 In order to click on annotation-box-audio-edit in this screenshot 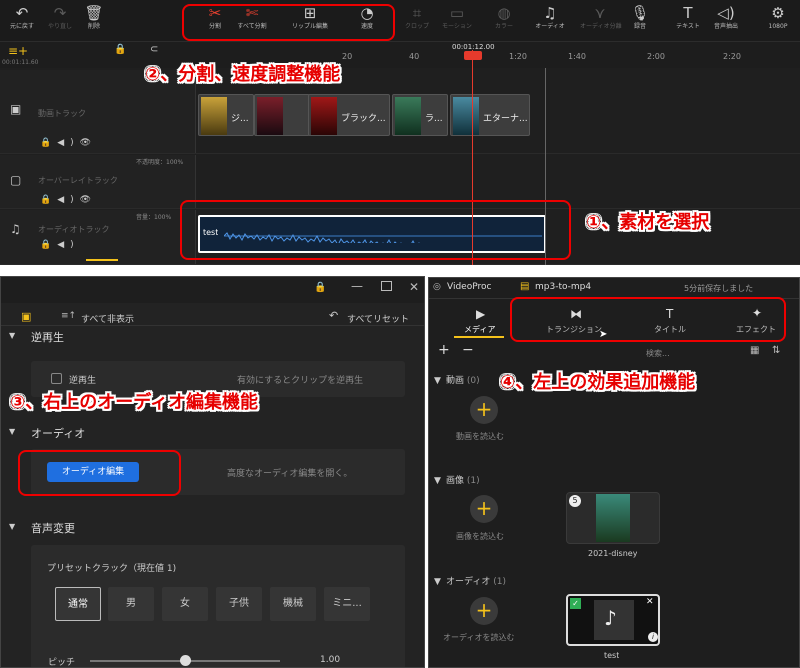, I will do `click(99, 473)`.